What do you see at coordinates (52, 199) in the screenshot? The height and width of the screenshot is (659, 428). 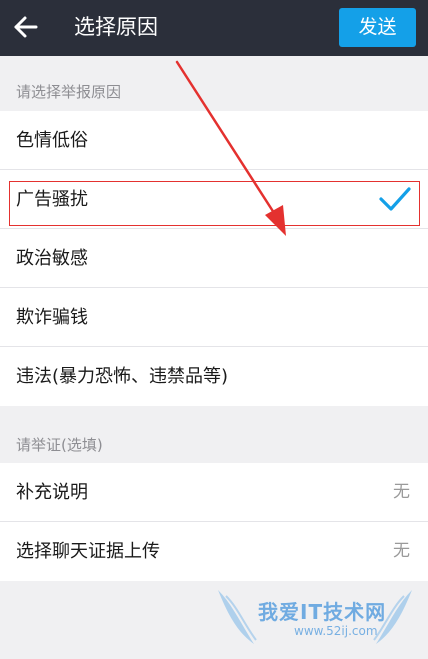 I see `reason-option-label: 广告骚扰` at bounding box center [52, 199].